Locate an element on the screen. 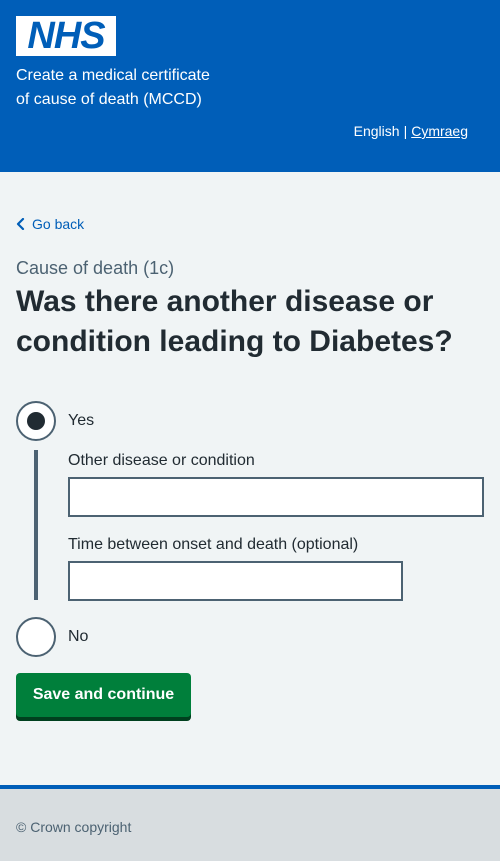 This screenshot has width=500, height=861. chevron-left-icon is located at coordinates (24, 224).